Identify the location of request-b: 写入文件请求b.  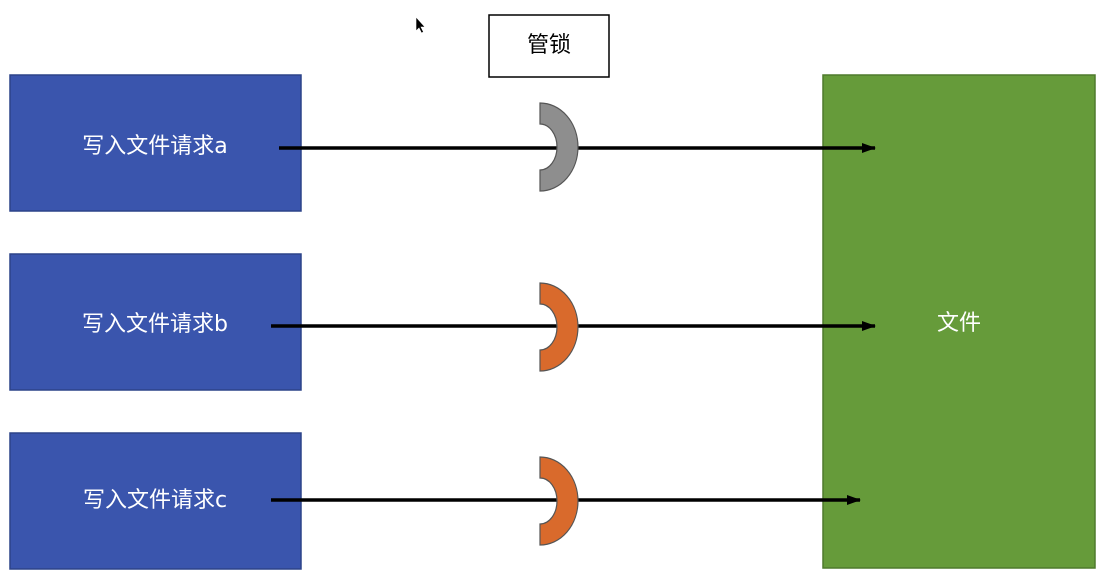
(155, 322).